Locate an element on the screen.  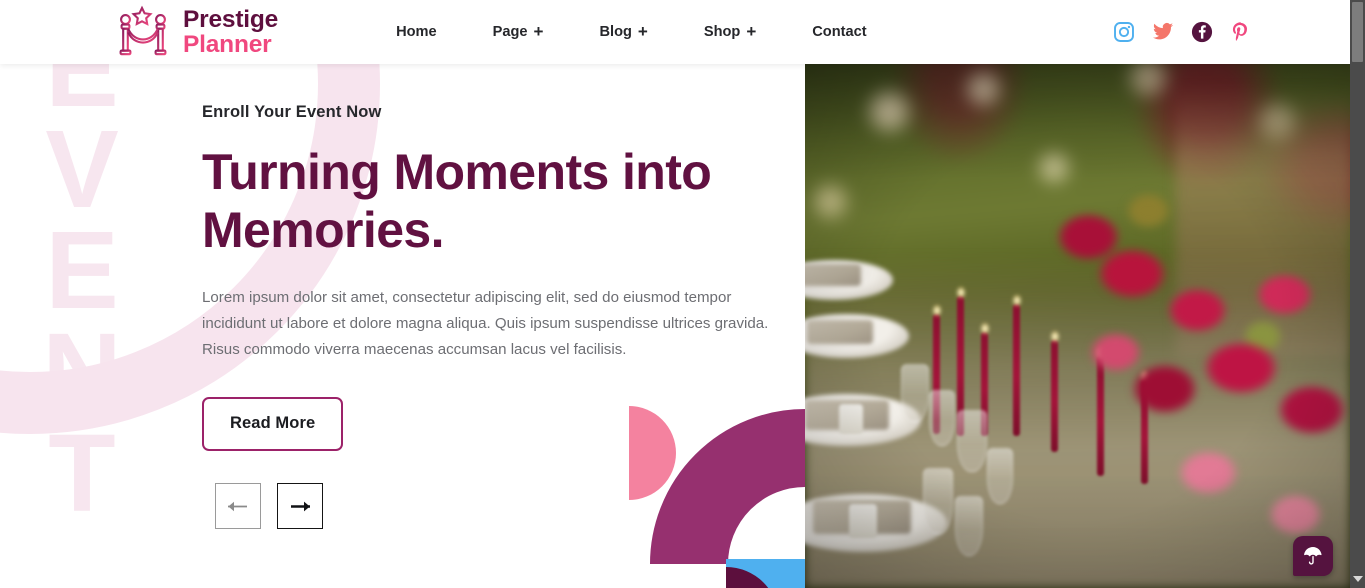
logo-text: Prestige Planner is located at coordinates (230, 32).